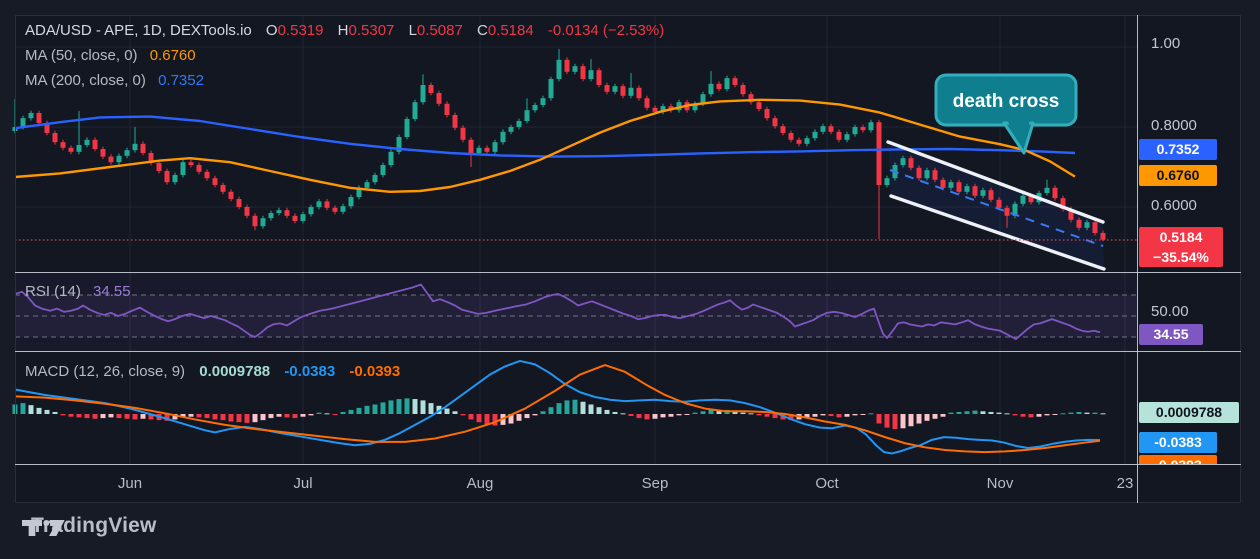  What do you see at coordinates (181, 80) in the screenshot?
I see `ma200-value: 0.7352` at bounding box center [181, 80].